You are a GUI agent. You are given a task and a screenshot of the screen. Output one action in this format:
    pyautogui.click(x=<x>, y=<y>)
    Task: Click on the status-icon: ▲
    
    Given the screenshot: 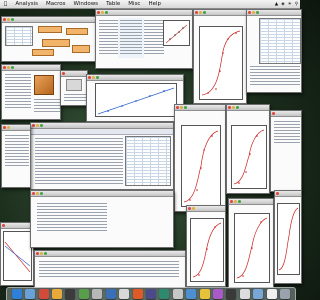 What is the action you would take?
    pyautogui.click(x=276, y=4)
    